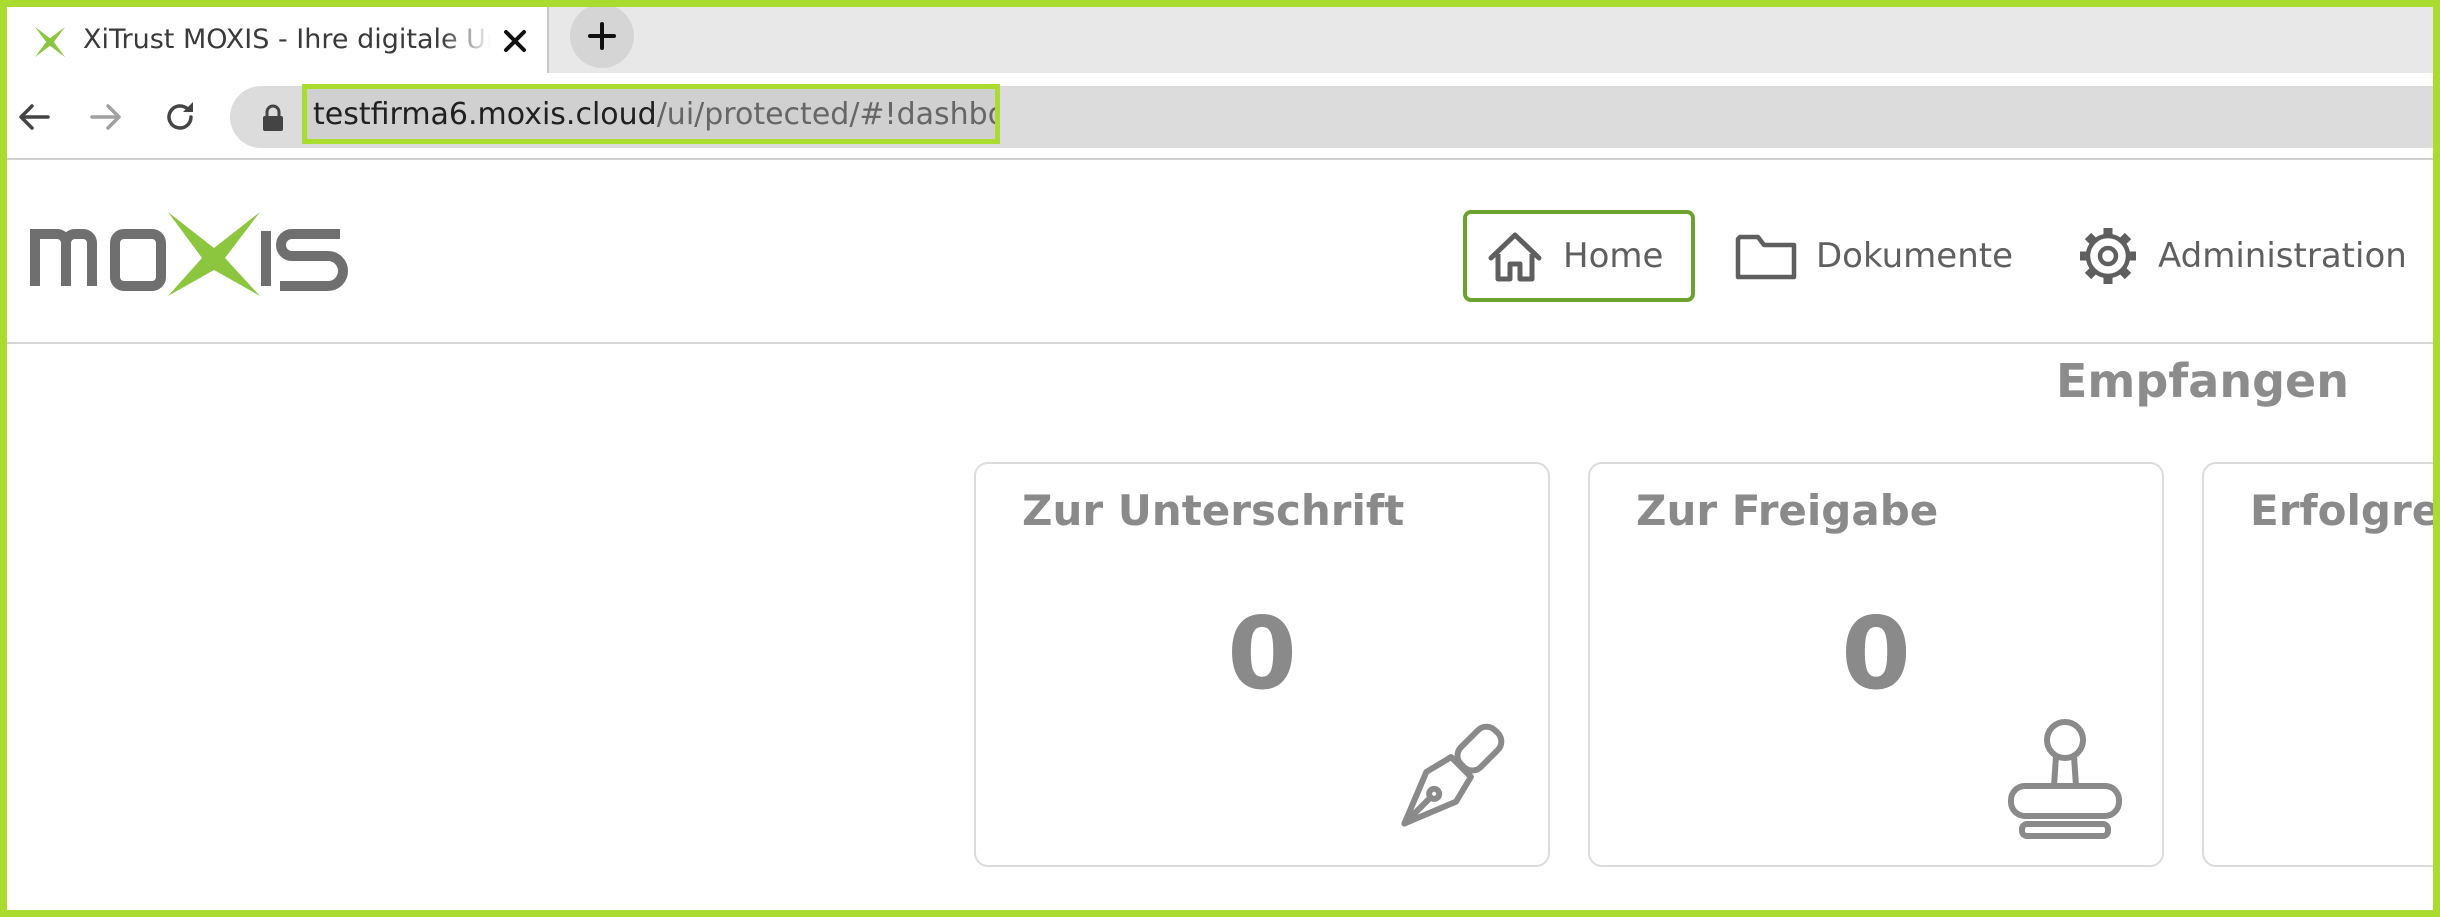 This screenshot has height=917, width=2440. Describe the element at coordinates (2282, 256) in the screenshot. I see `nav-administration-label: Administration` at that location.